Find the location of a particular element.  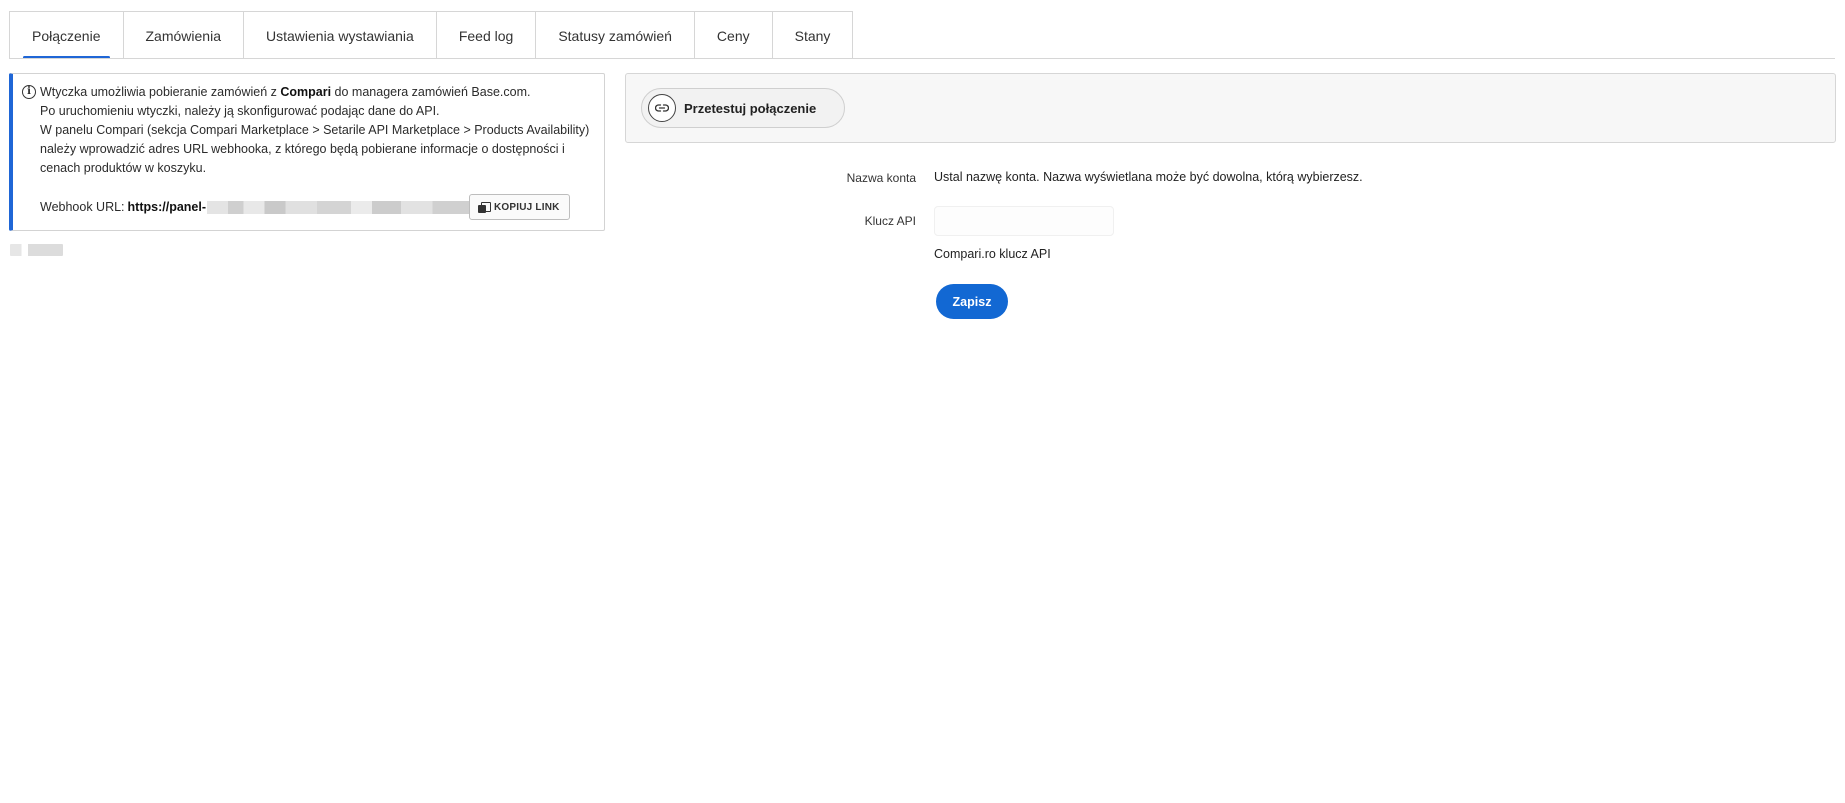

tab-label: Ustawienia wystawiania is located at coordinates (339, 35).